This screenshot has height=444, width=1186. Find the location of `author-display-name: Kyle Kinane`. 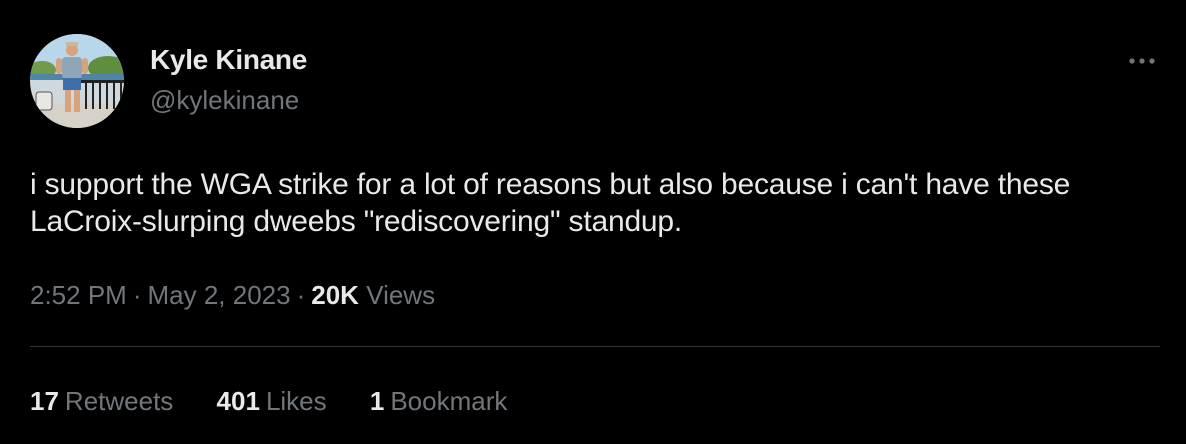

author-display-name: Kyle Kinane is located at coordinates (228, 60).